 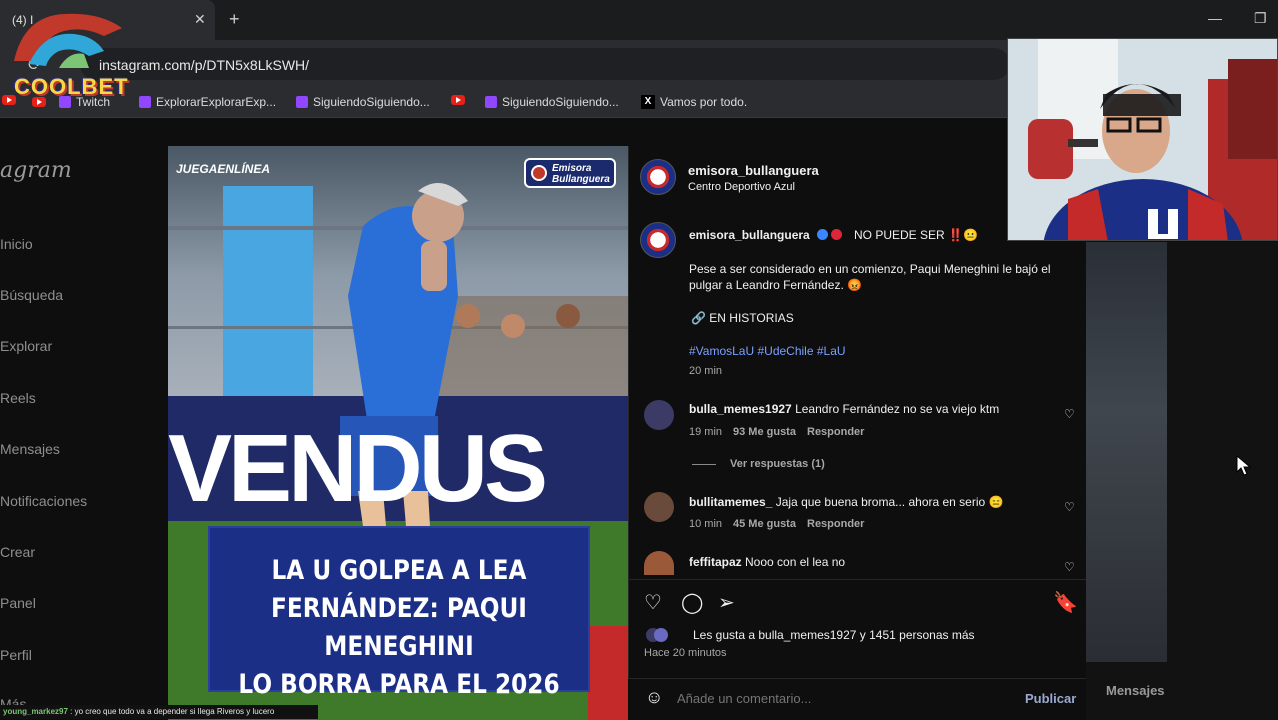 I want to click on restore-icon: ❐, so click(x=1260, y=18).